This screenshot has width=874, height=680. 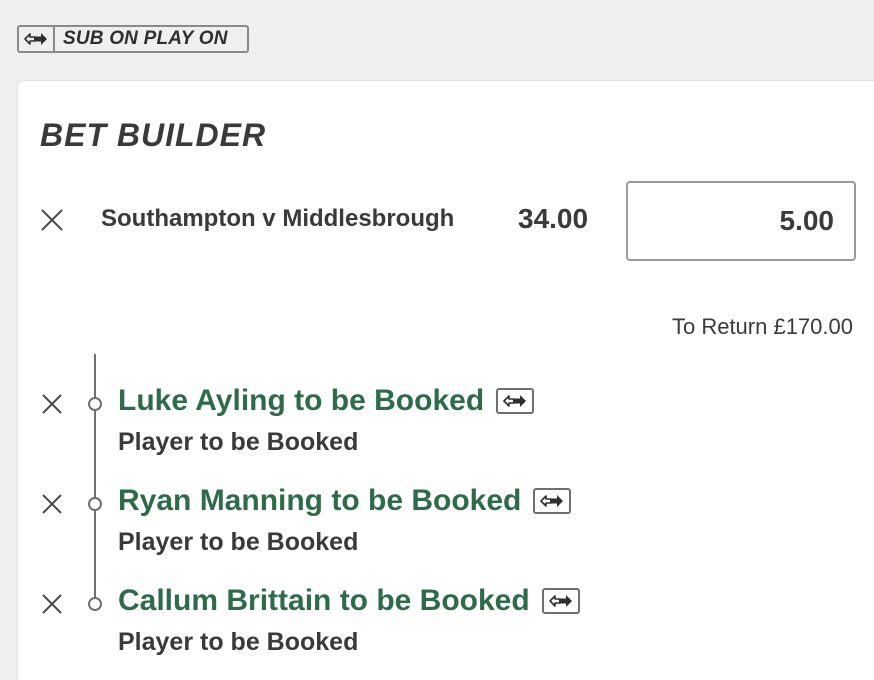 What do you see at coordinates (52, 220) in the screenshot?
I see `remove-bet-close-icon` at bounding box center [52, 220].